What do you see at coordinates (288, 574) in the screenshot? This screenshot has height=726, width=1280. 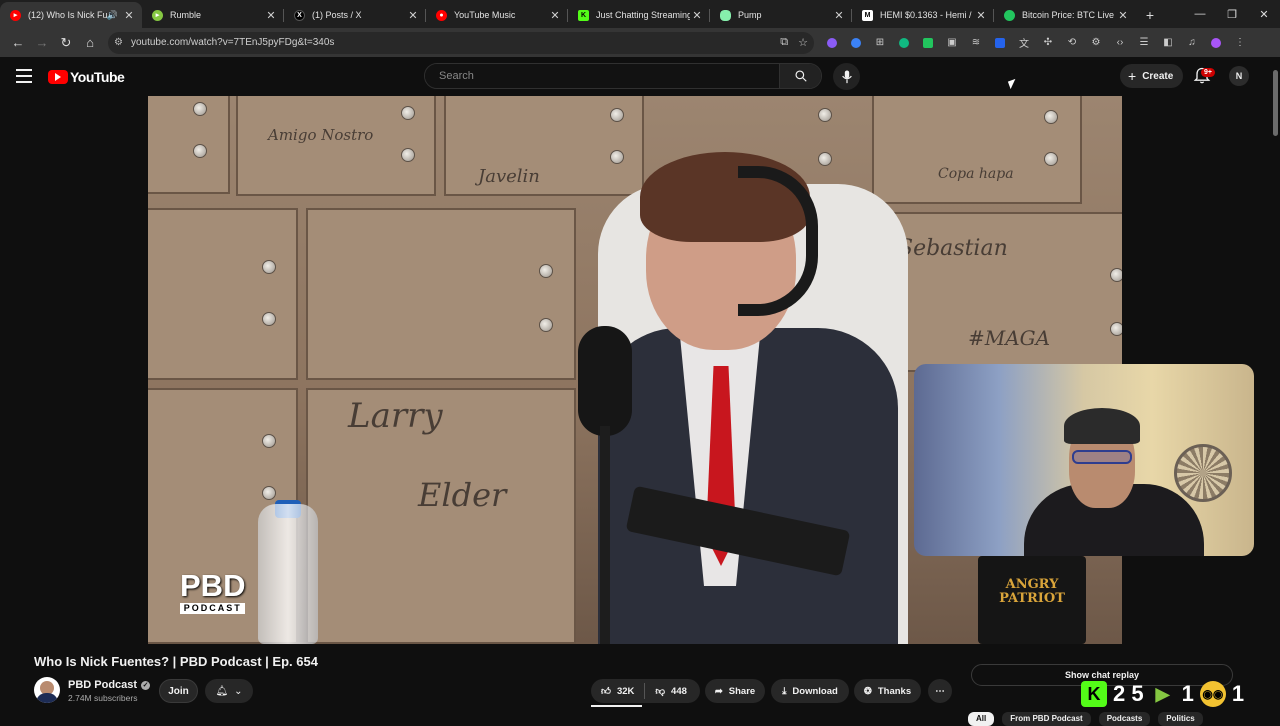 I see `water-bottle` at bounding box center [288, 574].